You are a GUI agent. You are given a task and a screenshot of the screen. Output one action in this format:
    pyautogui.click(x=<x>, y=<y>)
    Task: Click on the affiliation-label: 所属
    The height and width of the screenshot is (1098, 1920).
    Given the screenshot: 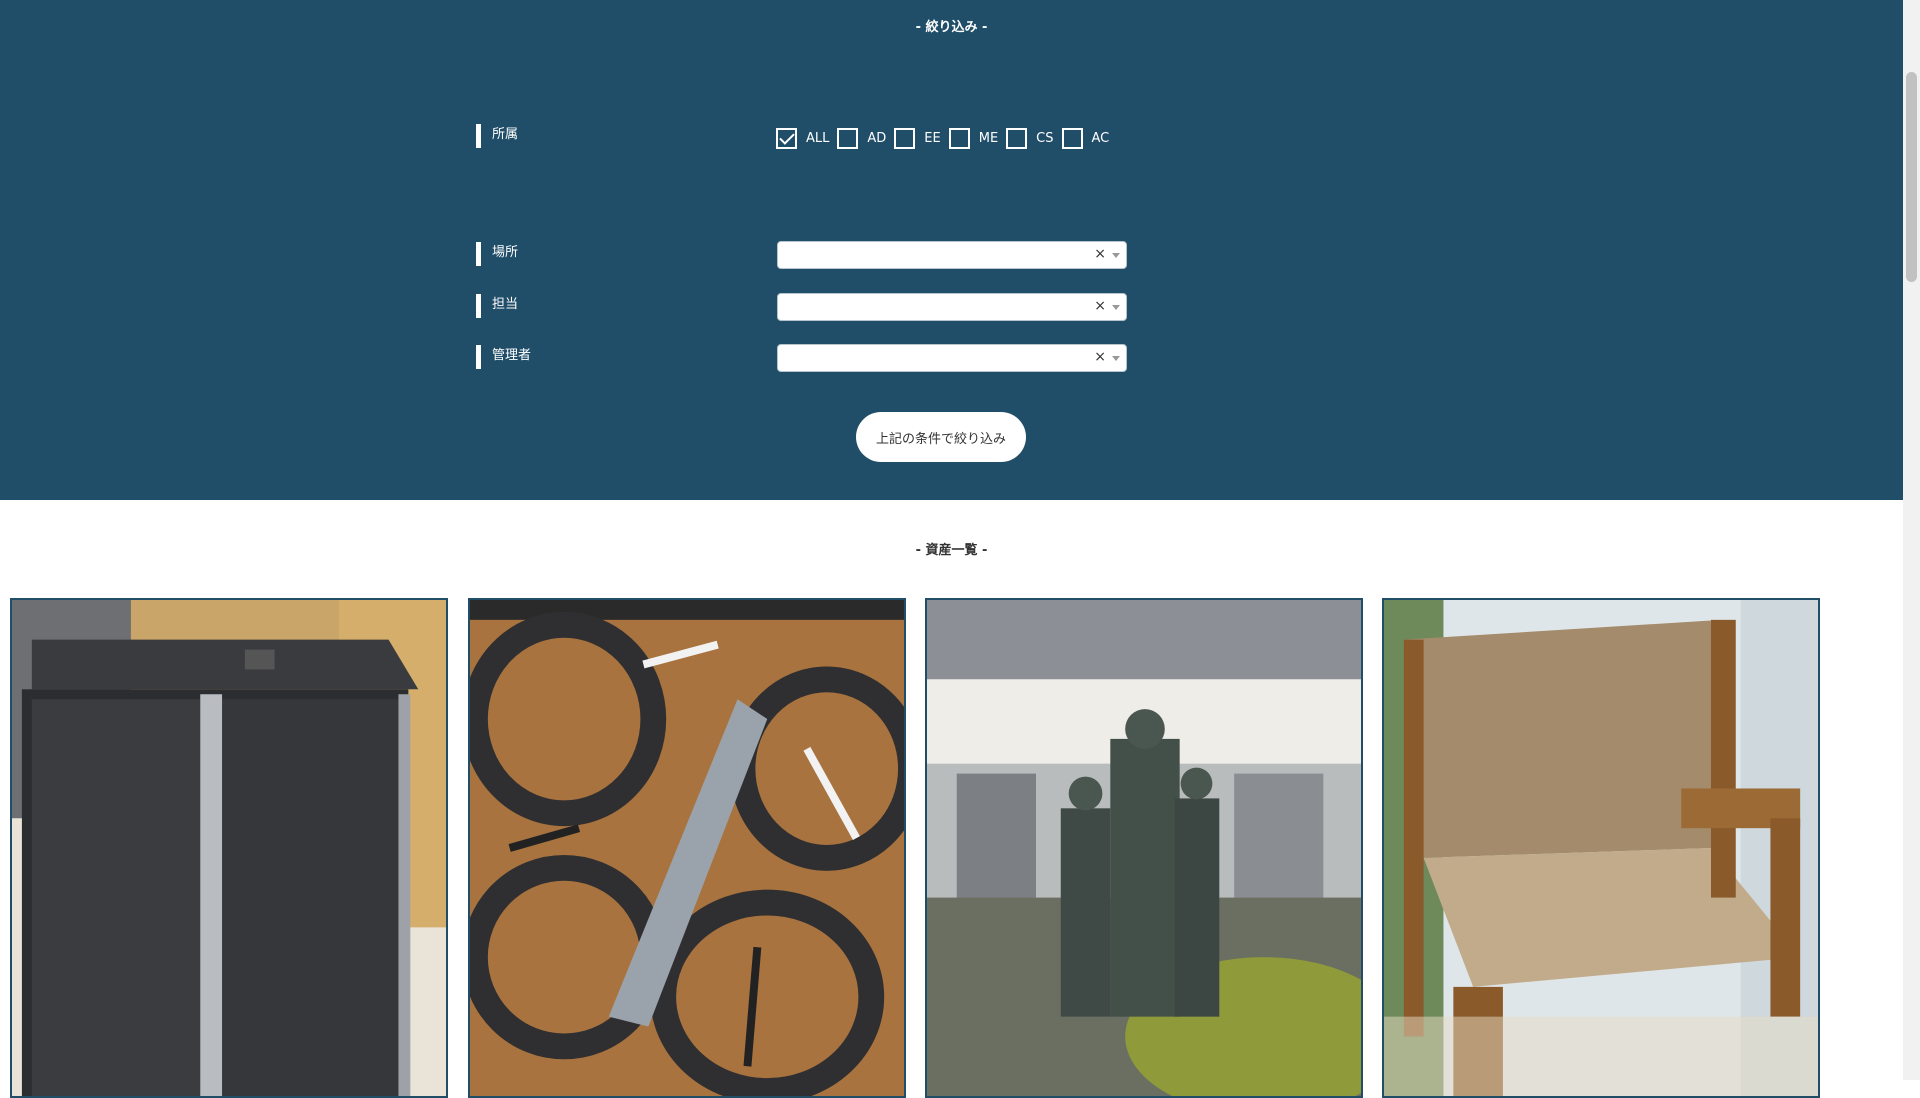 What is the action you would take?
    pyautogui.click(x=497, y=136)
    